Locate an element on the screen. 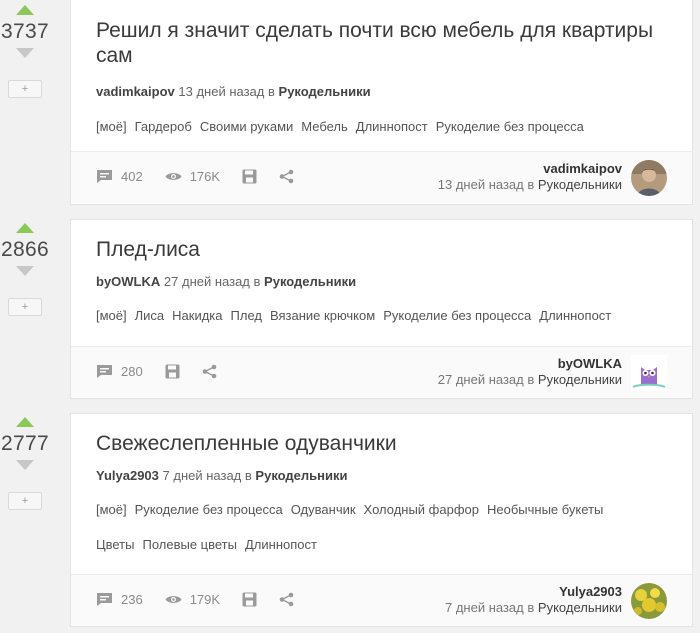  flowers-avatar-icon is located at coordinates (649, 601).